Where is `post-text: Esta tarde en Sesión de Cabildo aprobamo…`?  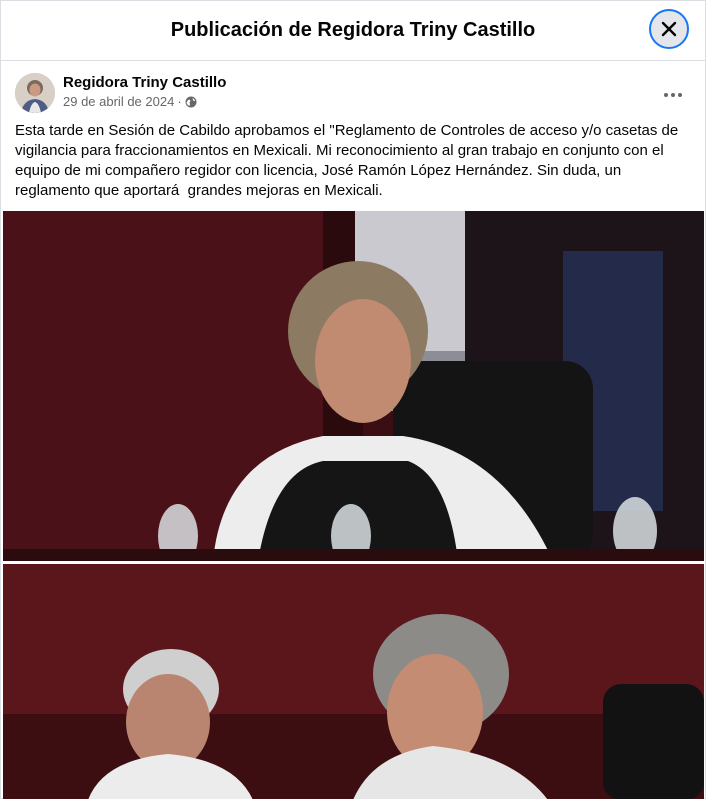
post-text: Esta tarde en Sesión de Cabildo aprobamo… is located at coordinates (347, 160).